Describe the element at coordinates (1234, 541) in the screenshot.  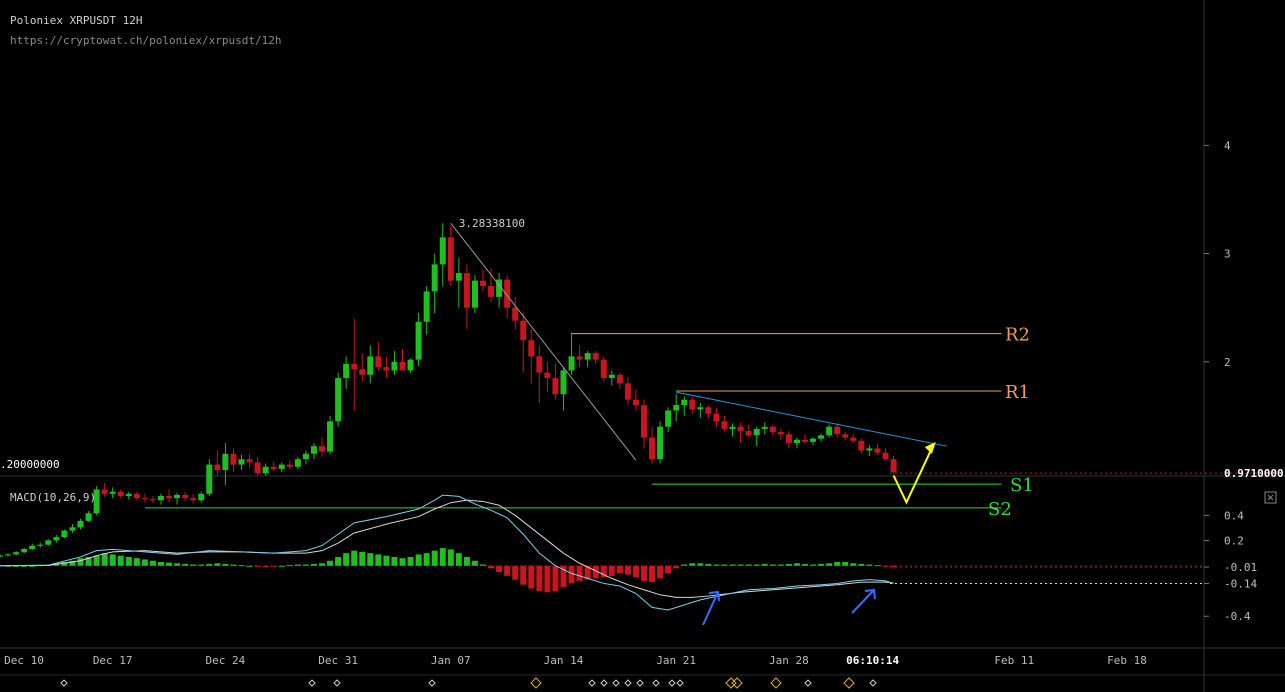
I see `macd-axis-tick-label: 0.2` at that location.